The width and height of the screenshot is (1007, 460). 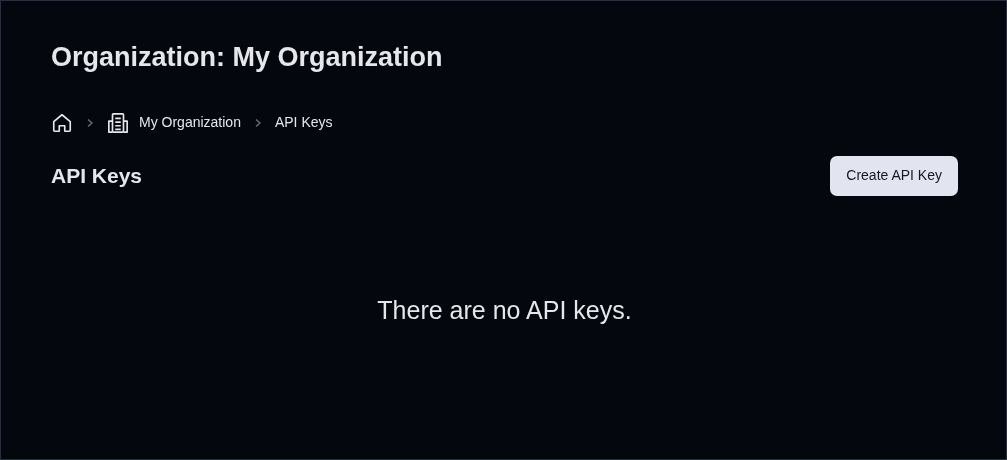 What do you see at coordinates (894, 175) in the screenshot?
I see `create-api-key-button: Create API Key` at bounding box center [894, 175].